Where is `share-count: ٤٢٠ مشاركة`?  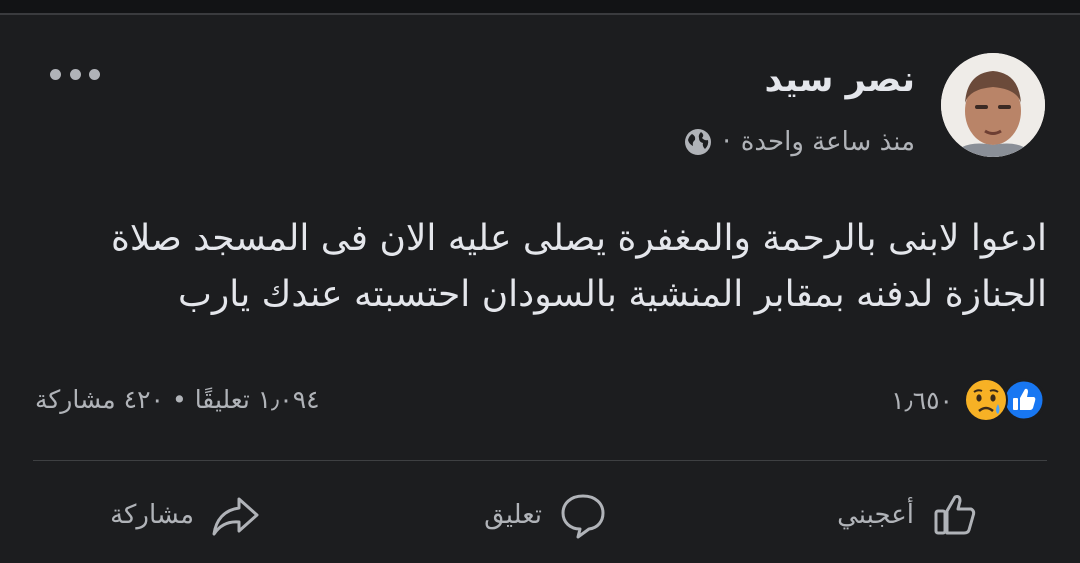
share-count: ٤٢٠ مشاركة is located at coordinates (99, 399).